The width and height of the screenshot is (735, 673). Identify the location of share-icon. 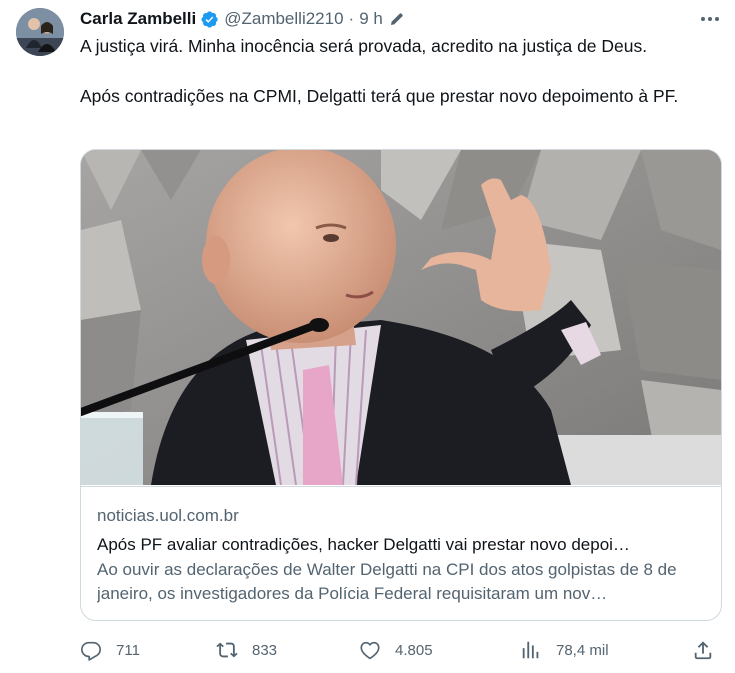
(703, 650).